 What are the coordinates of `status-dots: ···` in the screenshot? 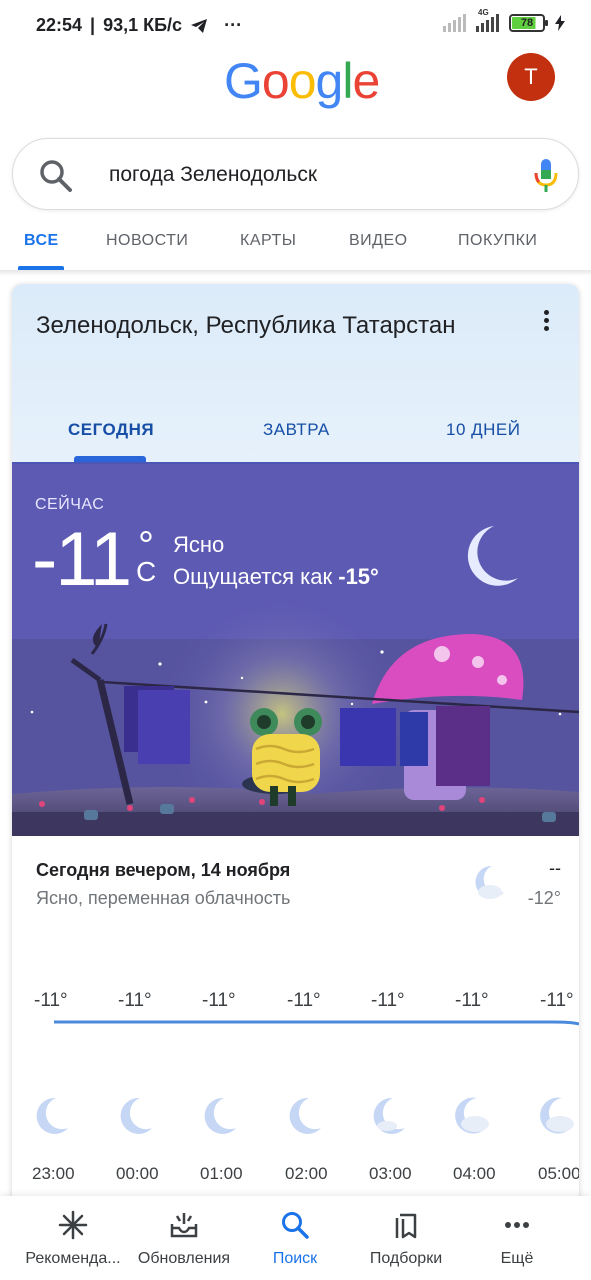 It's located at (233, 25).